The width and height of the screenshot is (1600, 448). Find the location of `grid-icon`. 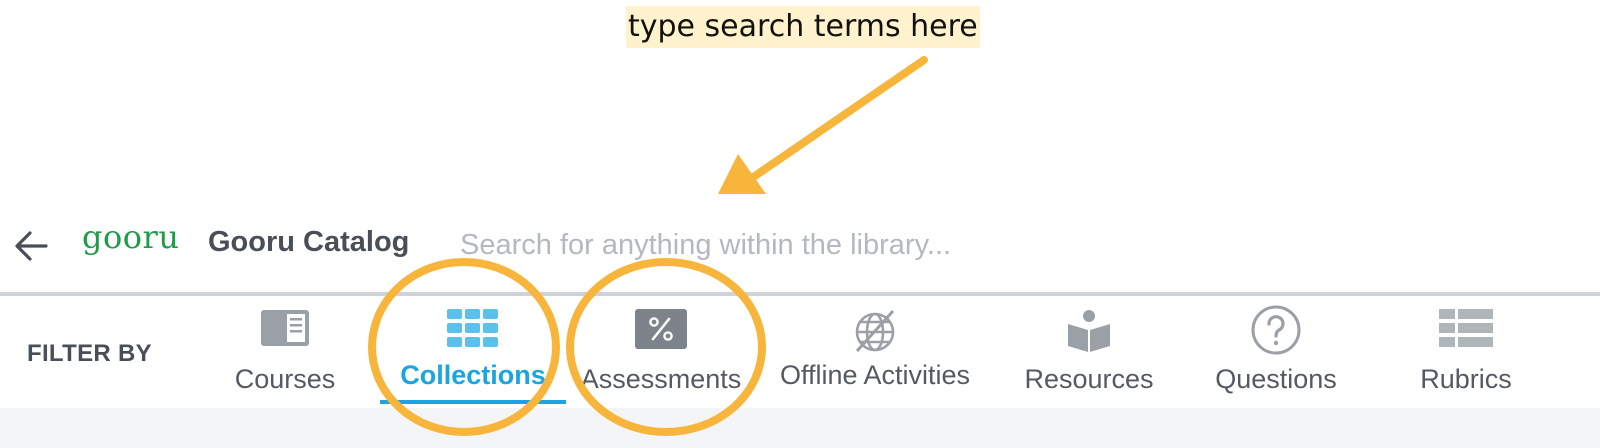

grid-icon is located at coordinates (472, 328).